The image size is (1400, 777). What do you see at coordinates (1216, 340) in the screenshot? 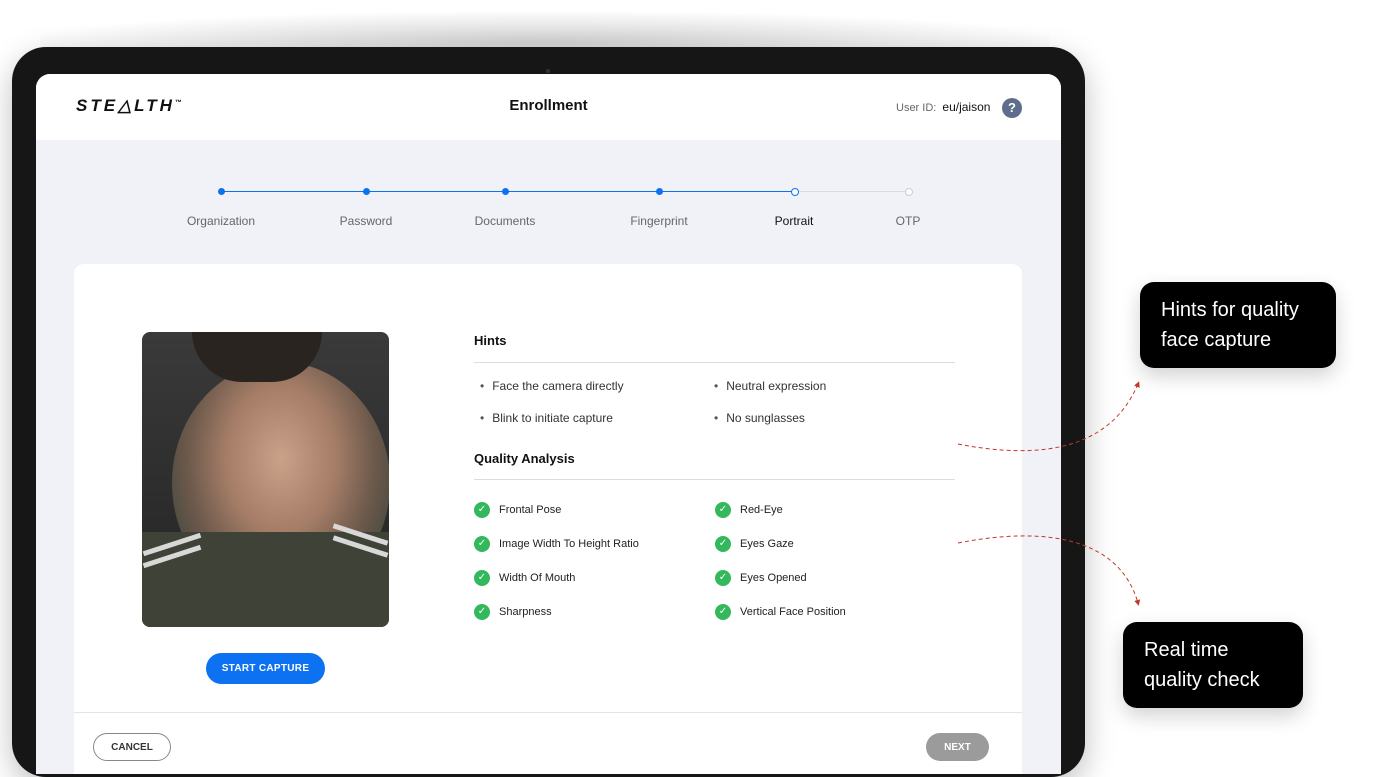
I see `callout-line: face capture` at bounding box center [1216, 340].